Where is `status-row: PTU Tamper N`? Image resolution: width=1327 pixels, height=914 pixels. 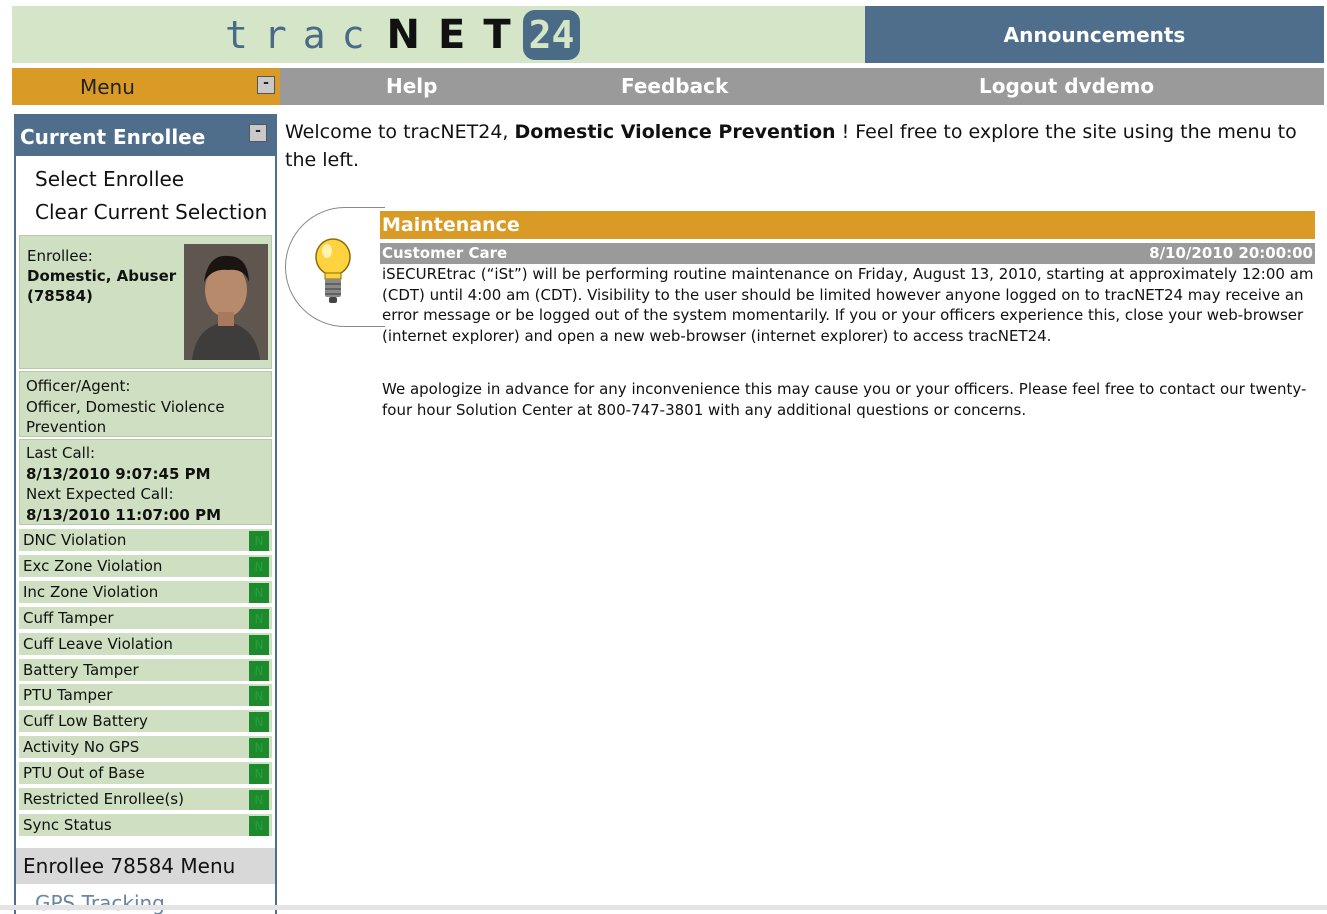
status-row: PTU Tamper N is located at coordinates (145, 696).